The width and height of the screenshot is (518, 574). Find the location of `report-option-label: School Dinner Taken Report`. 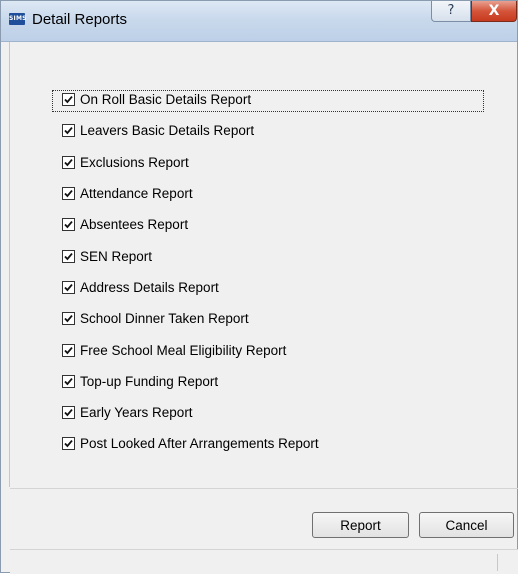

report-option-label: School Dinner Taken Report is located at coordinates (164, 319).